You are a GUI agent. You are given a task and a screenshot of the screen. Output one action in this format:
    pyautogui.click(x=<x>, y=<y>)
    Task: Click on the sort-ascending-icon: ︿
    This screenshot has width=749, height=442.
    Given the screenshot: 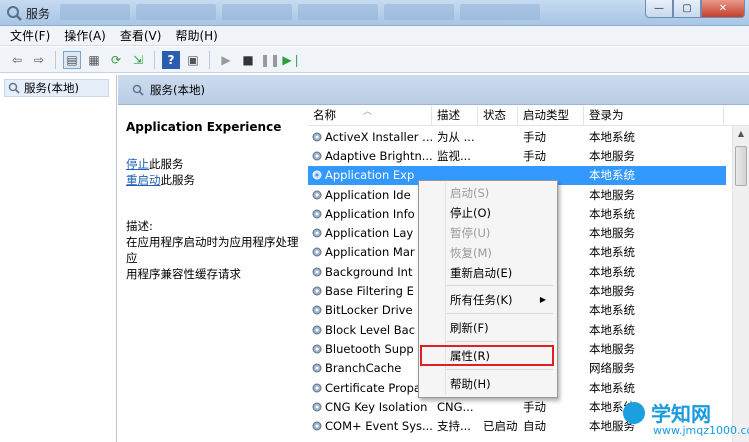 What is the action you would take?
    pyautogui.click(x=368, y=112)
    